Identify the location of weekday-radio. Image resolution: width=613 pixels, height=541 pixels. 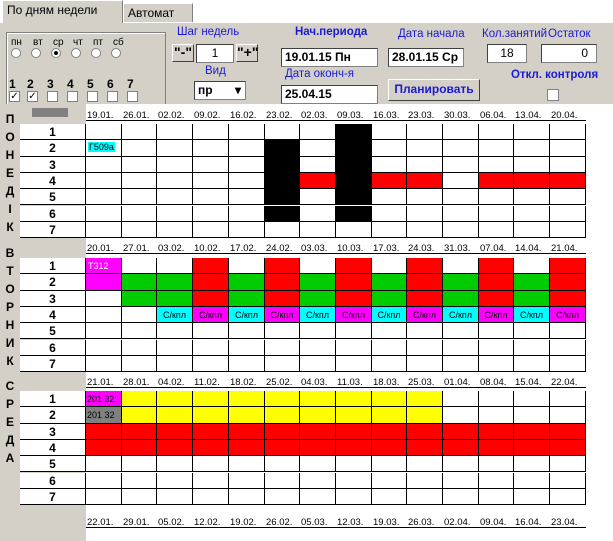
(116, 53).